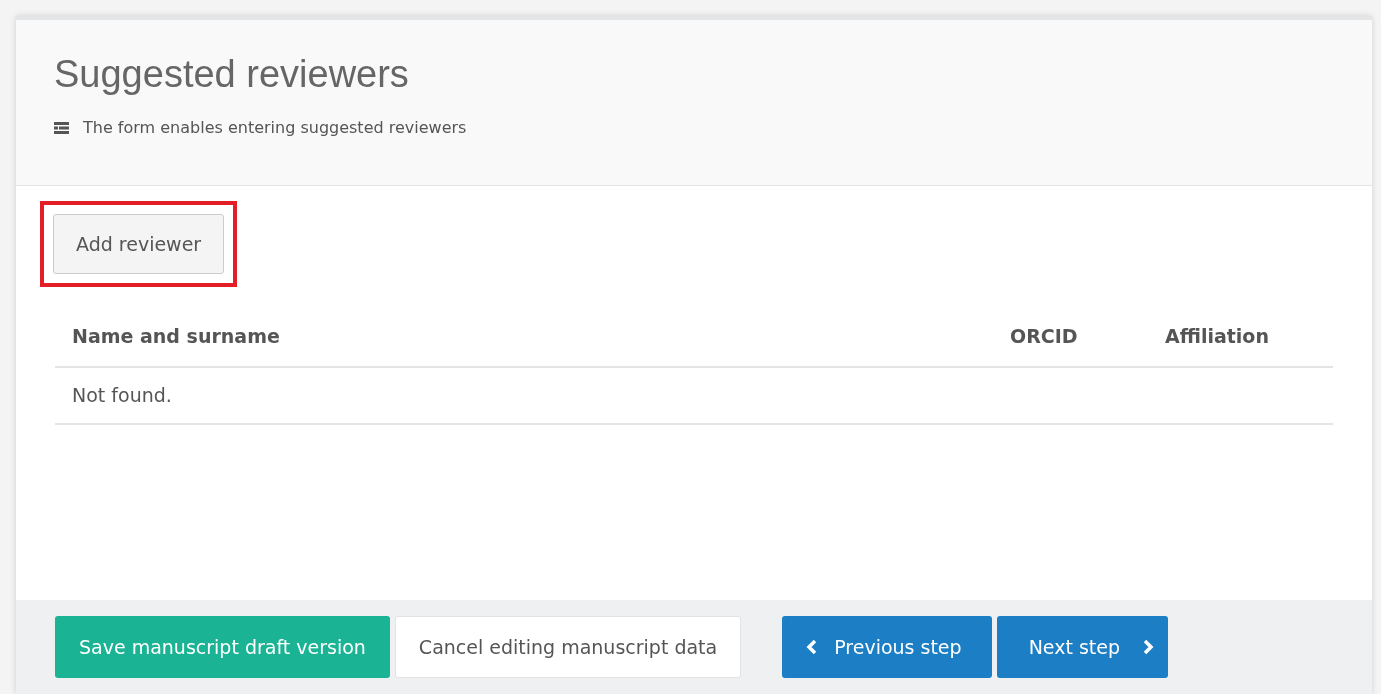 The height and width of the screenshot is (694, 1381). I want to click on cancel-button: Cancel editing manuscript data, so click(568, 647).